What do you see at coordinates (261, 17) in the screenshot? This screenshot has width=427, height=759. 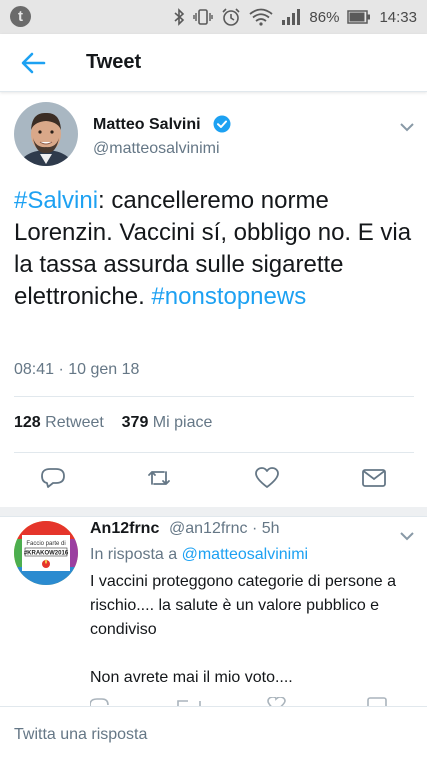 I see `wifi-icon` at bounding box center [261, 17].